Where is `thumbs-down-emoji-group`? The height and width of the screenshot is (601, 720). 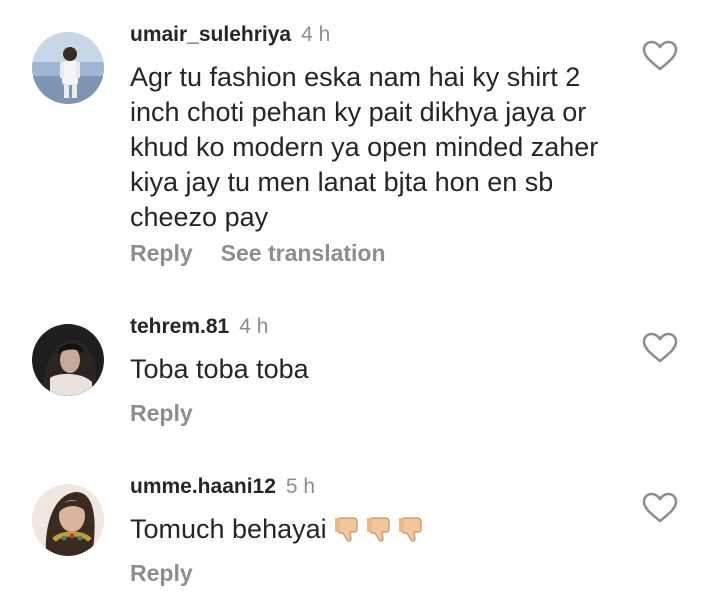
thumbs-down-emoji-group is located at coordinates (381, 533).